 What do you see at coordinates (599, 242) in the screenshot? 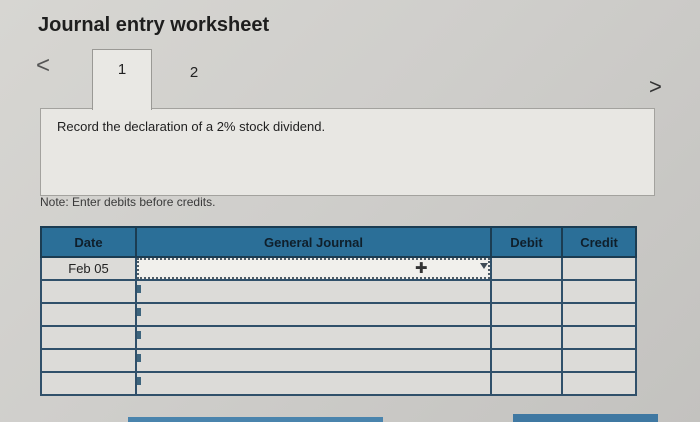
I see `credit-header: Credit` at bounding box center [599, 242].